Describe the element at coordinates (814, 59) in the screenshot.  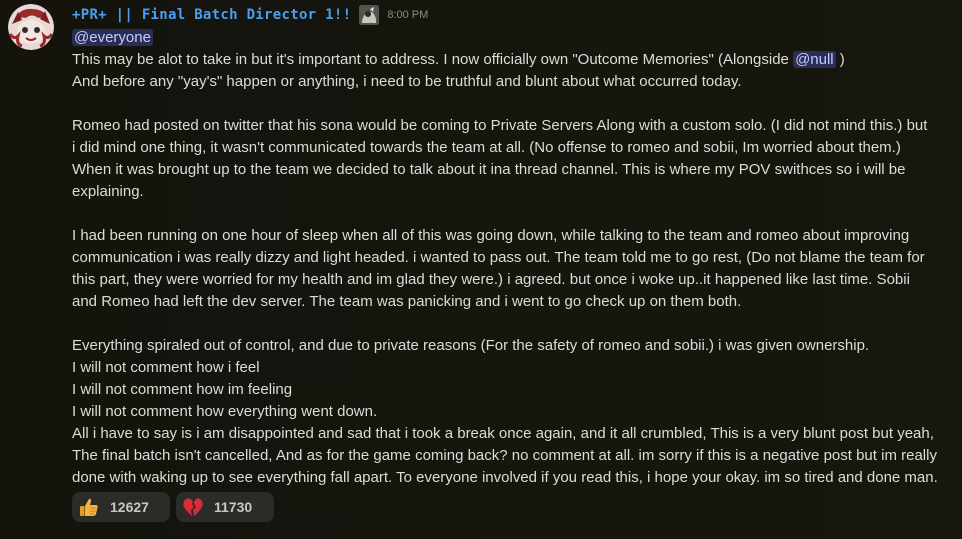
I see `user-mention-null: @null` at that location.